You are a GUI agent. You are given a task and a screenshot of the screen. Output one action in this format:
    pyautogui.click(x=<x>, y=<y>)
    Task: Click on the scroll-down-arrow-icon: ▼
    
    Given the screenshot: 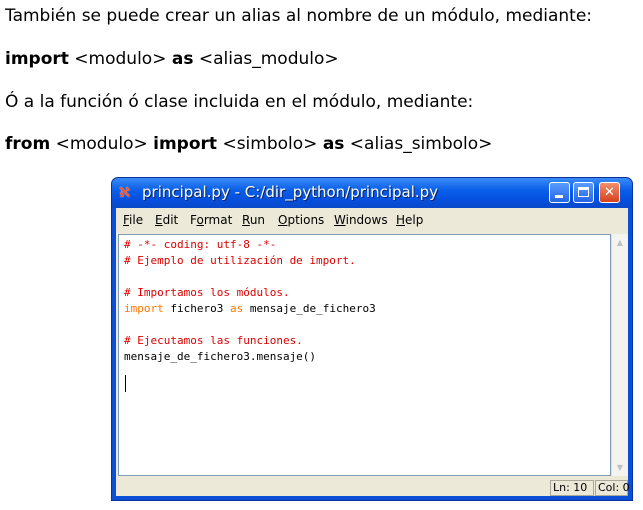 What is the action you would take?
    pyautogui.click(x=620, y=467)
    